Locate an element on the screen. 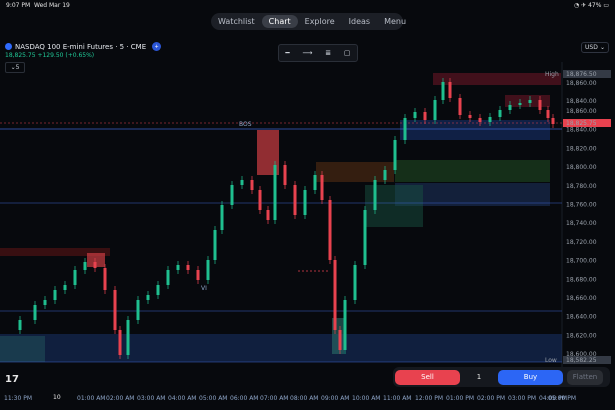 The image size is (615, 410). bos-label: BOS is located at coordinates (245, 124).